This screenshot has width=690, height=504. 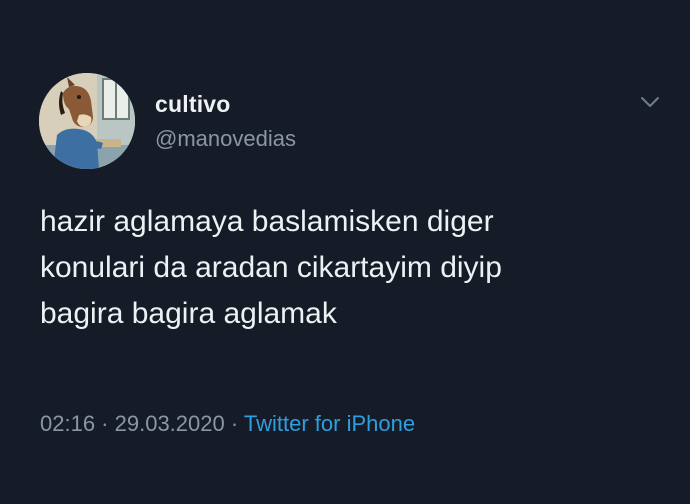 I want to click on tweet-date: 29.03.2020, so click(x=170, y=423).